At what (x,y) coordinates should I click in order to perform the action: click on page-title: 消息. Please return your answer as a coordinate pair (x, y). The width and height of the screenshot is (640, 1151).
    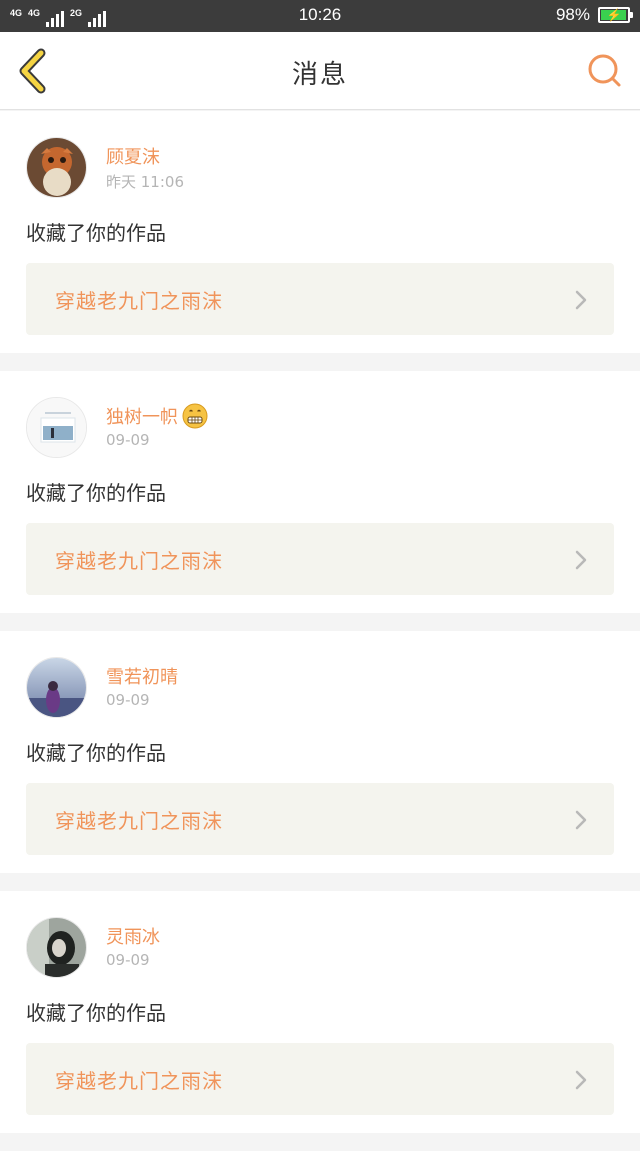
    Looking at the image, I should click on (319, 75).